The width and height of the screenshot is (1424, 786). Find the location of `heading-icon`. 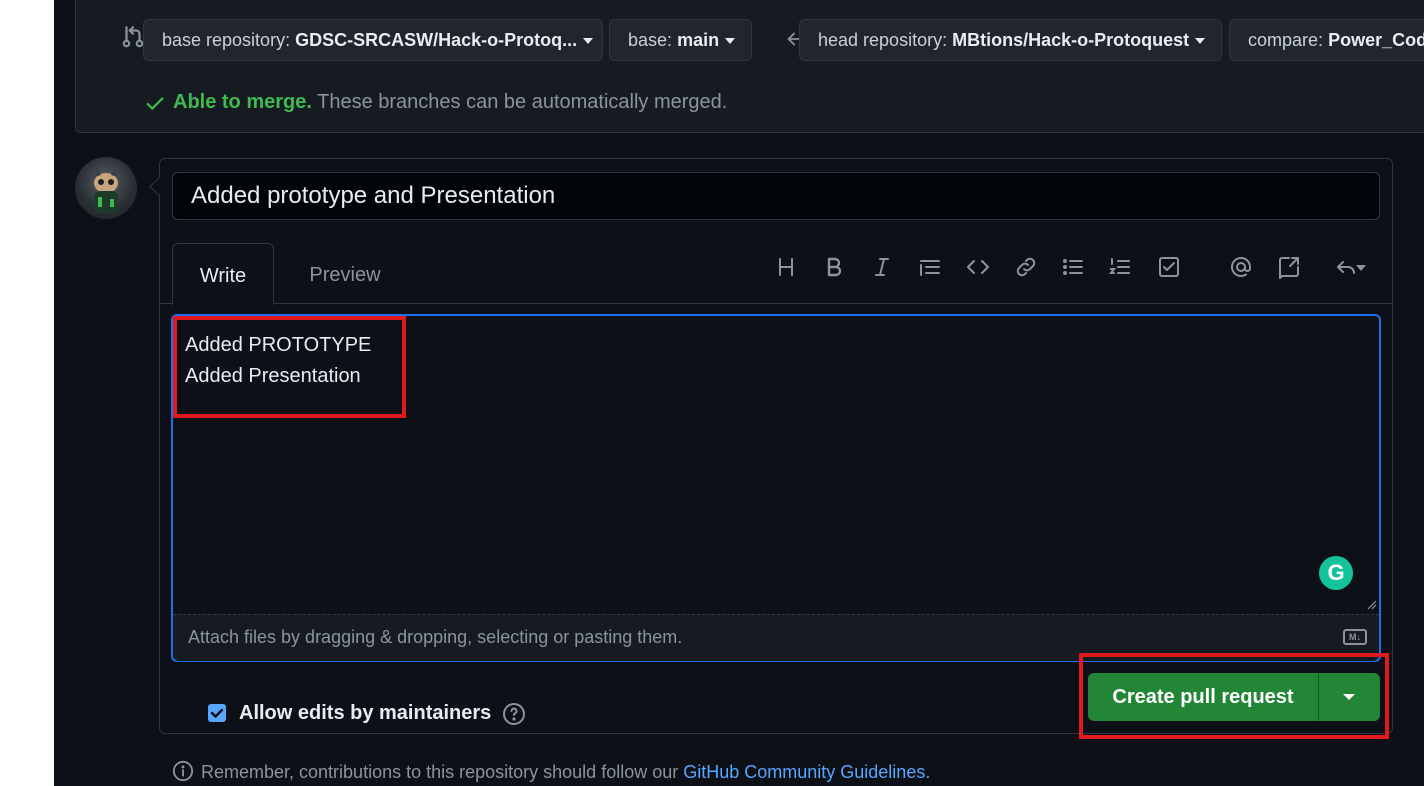

heading-icon is located at coordinates (786, 268).